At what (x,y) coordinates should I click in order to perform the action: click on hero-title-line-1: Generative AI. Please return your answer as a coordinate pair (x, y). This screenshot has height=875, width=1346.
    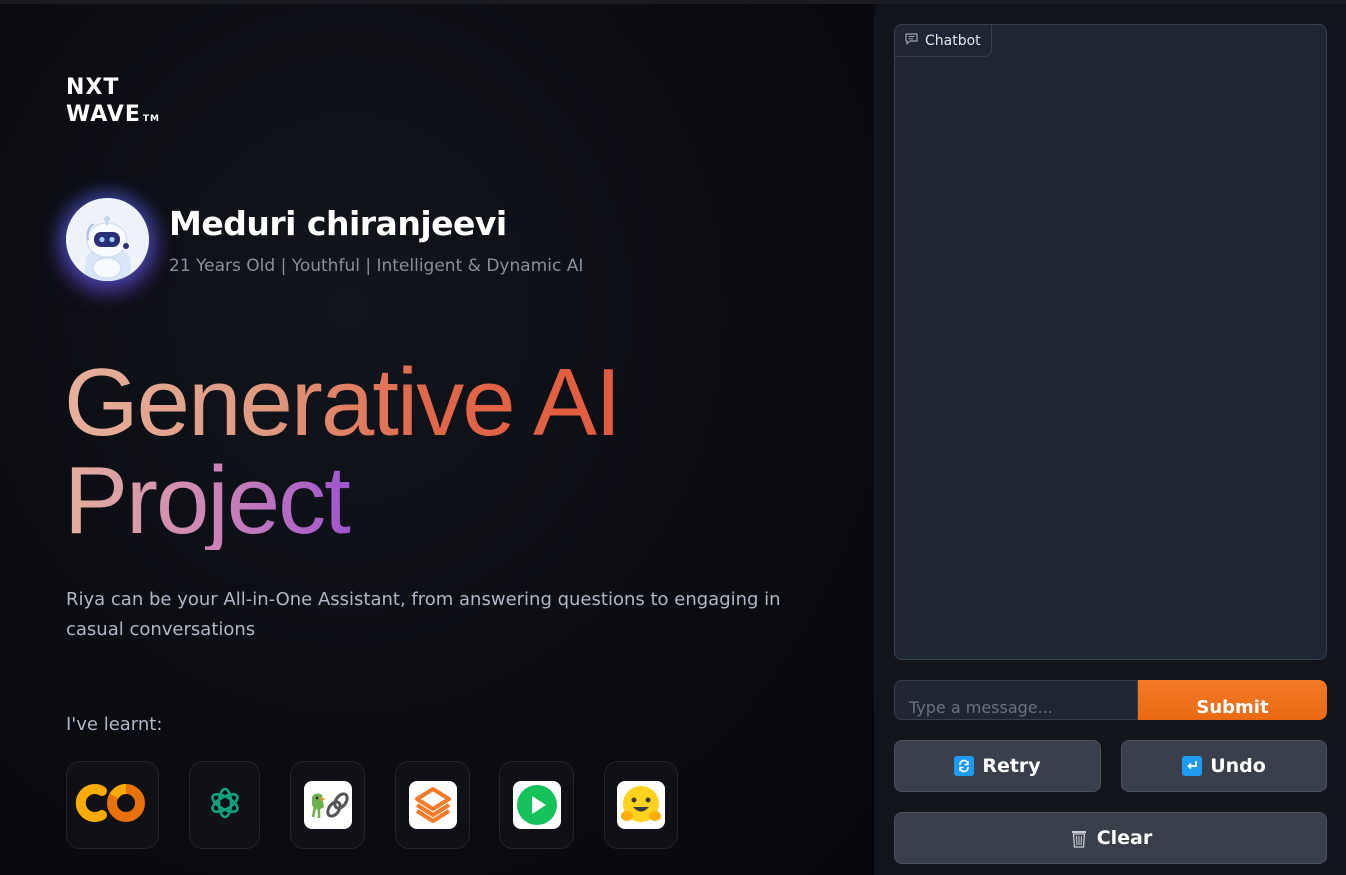
    Looking at the image, I should click on (343, 402).